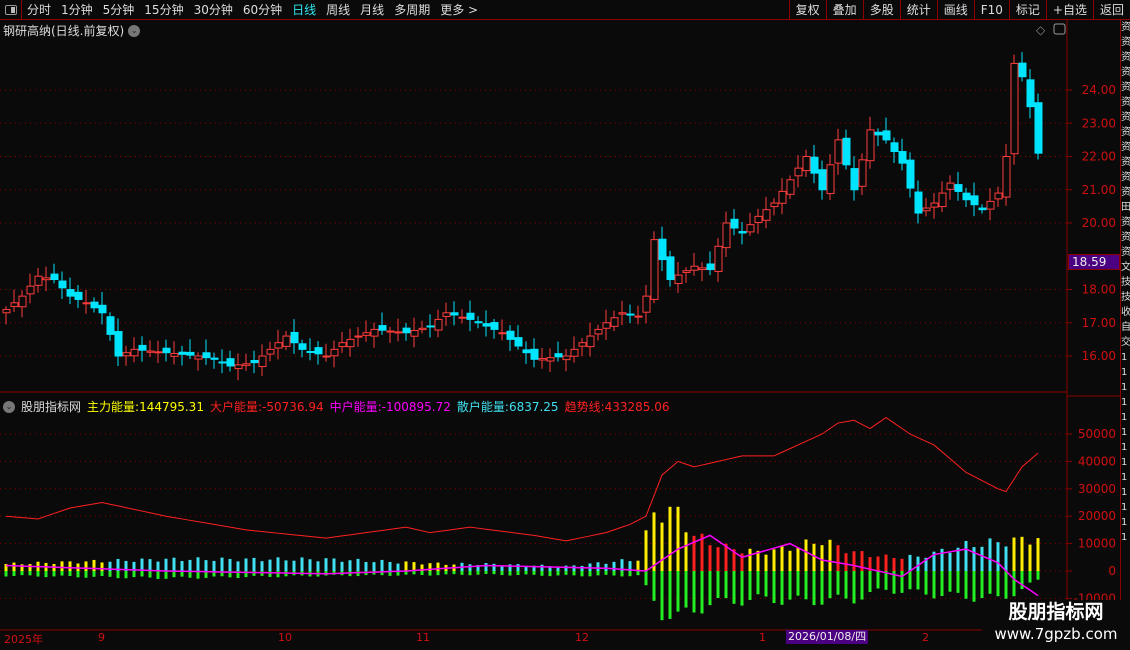  I want to click on y-tick-label: 18.00, so click(1099, 290).